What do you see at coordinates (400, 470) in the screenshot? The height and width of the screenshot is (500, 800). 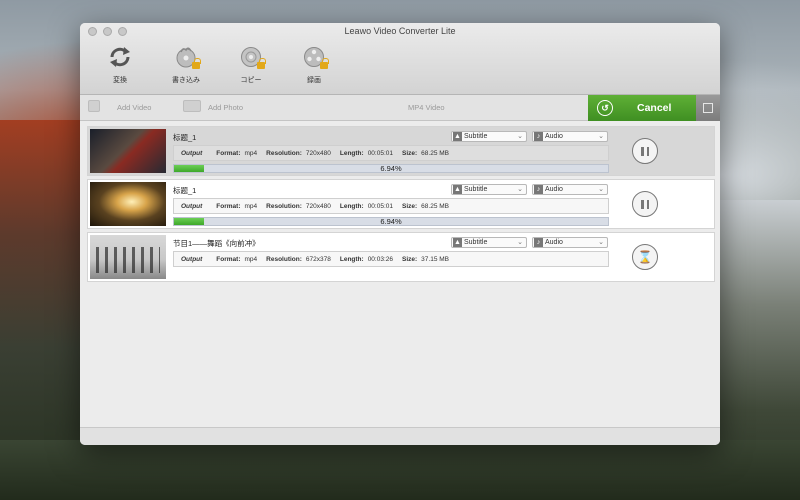 I see `desktop-wallpaper-bottom` at bounding box center [400, 470].